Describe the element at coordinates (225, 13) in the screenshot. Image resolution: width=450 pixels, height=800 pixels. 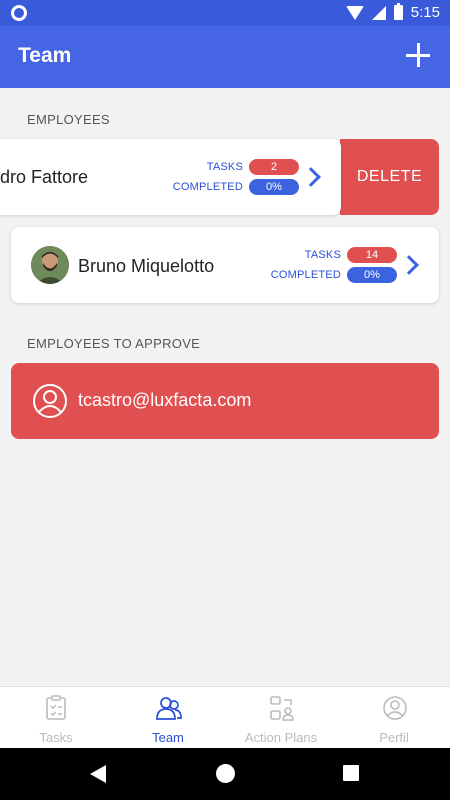
I see `status-bar: 5:15` at that location.